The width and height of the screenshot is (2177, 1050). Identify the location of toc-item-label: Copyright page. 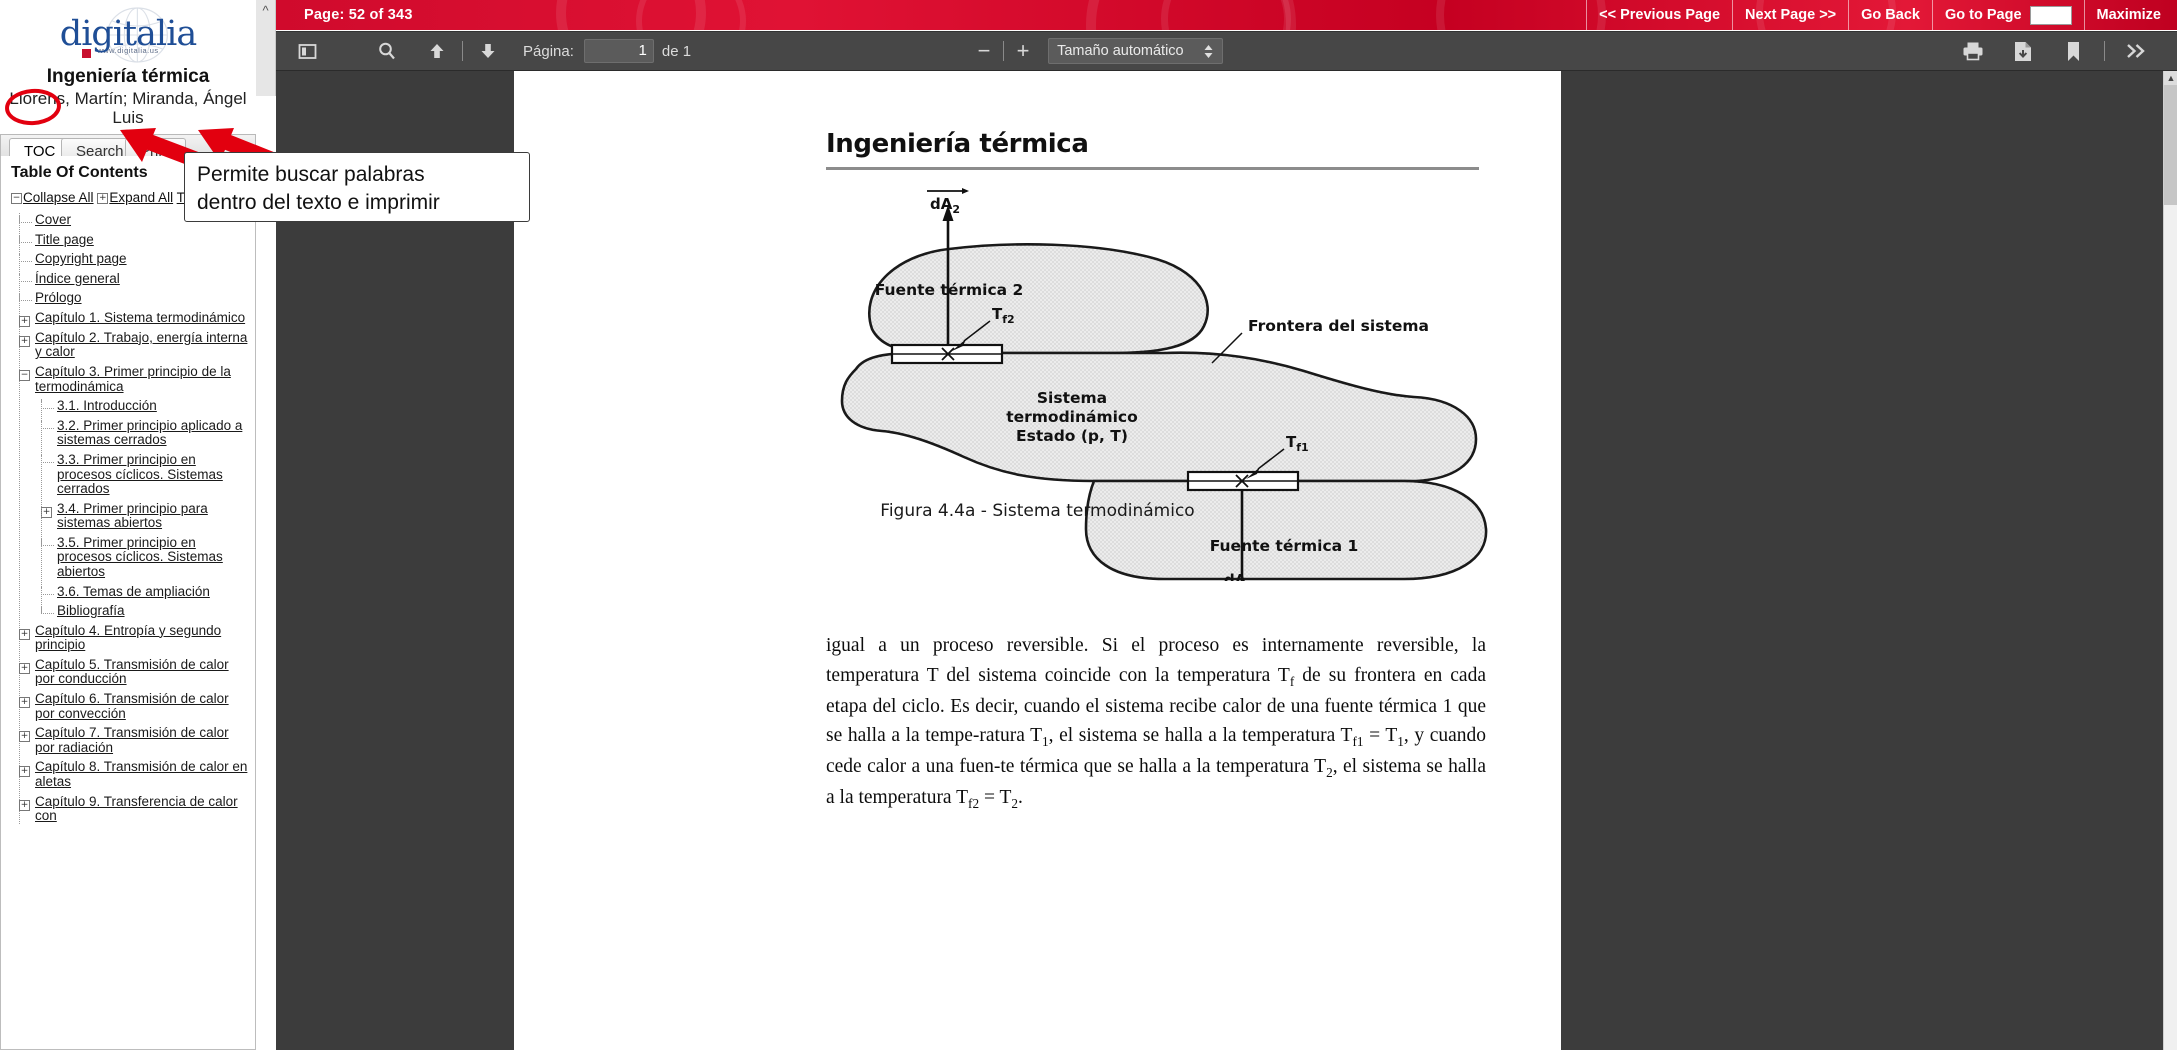
(81, 259).